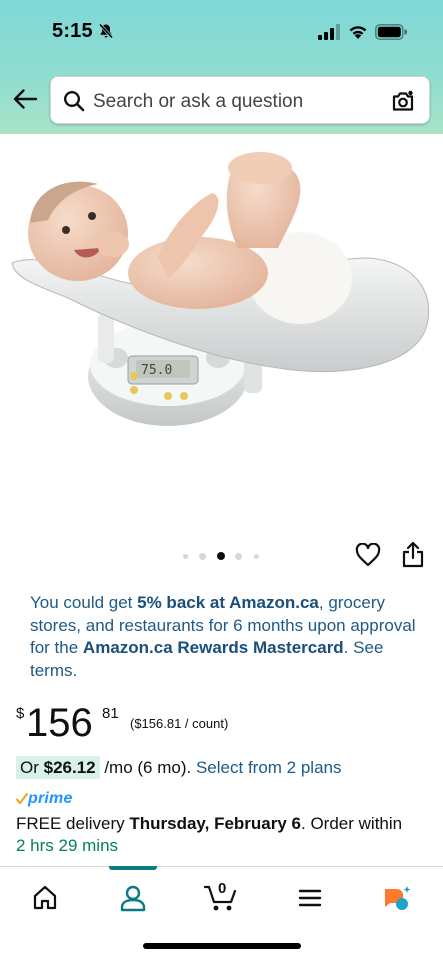  What do you see at coordinates (50, 798) in the screenshot?
I see `prime-label: prime` at bounding box center [50, 798].